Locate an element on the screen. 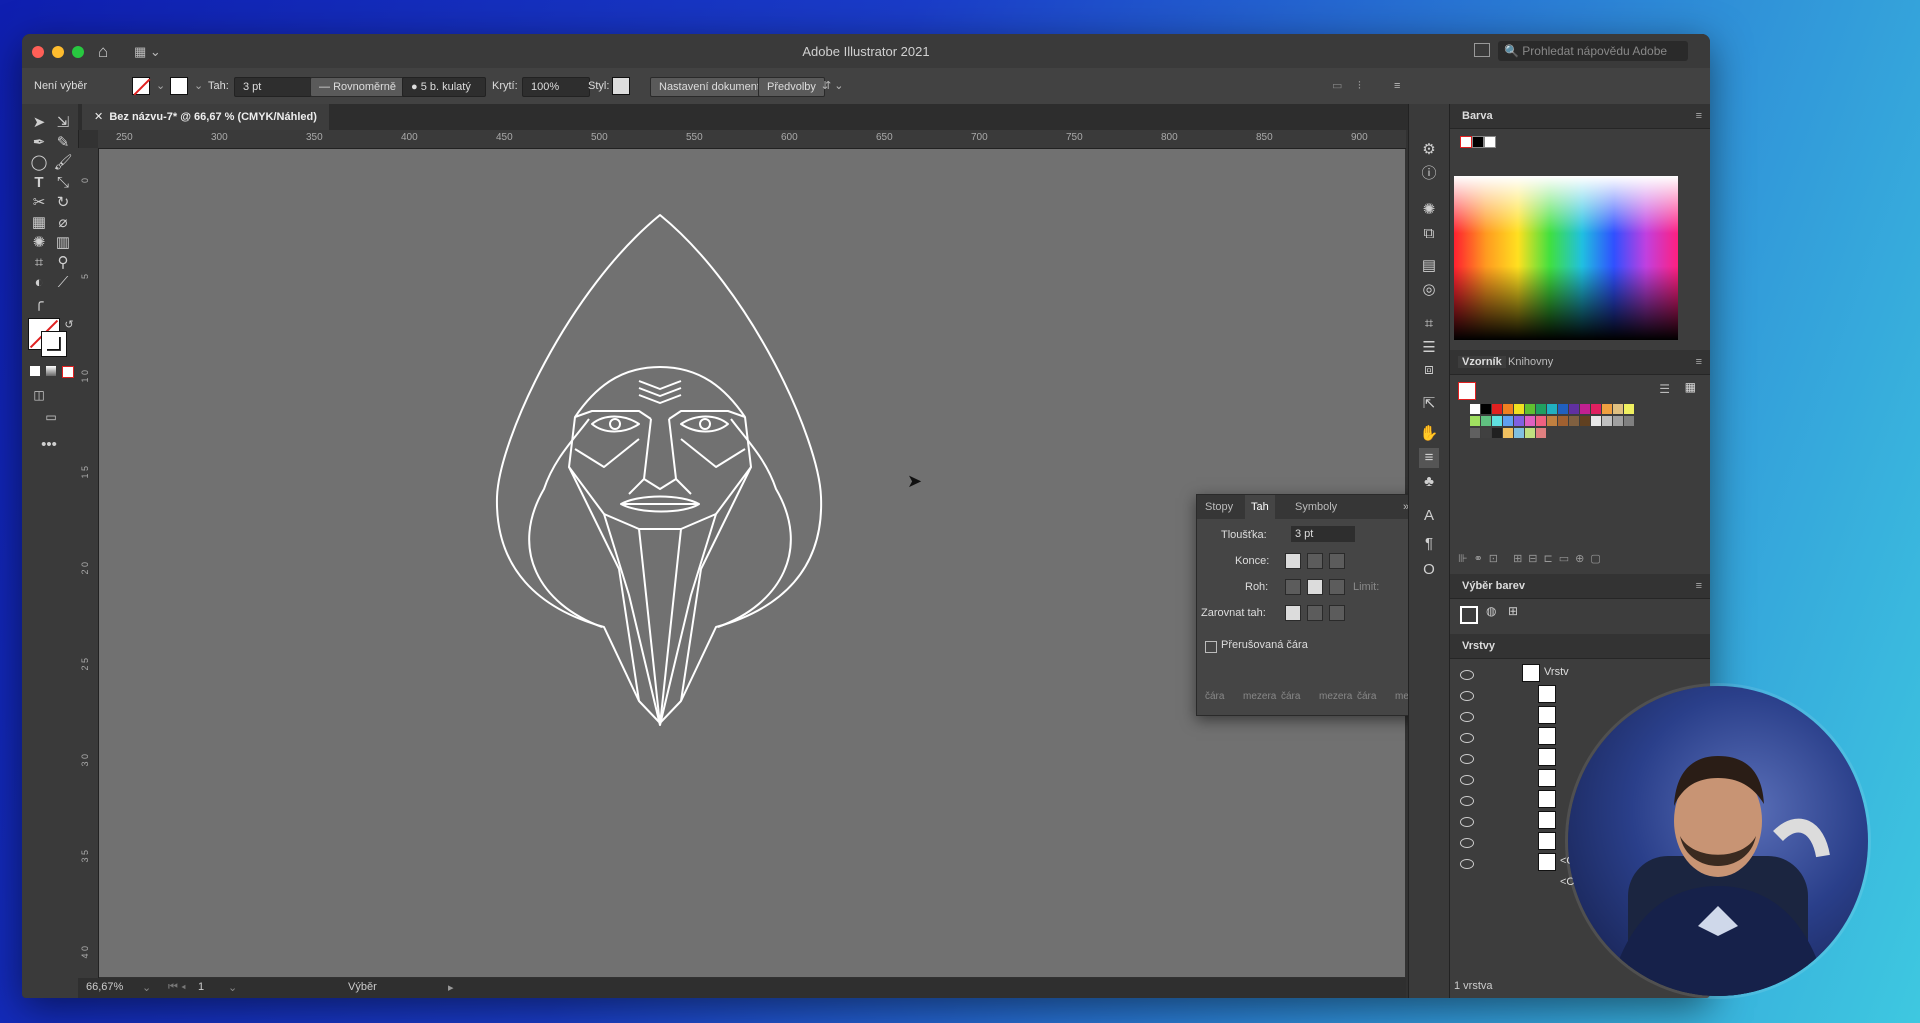 This screenshot has width=1920, height=1023. pen-tool-icon: ✒ is located at coordinates (39, 143).